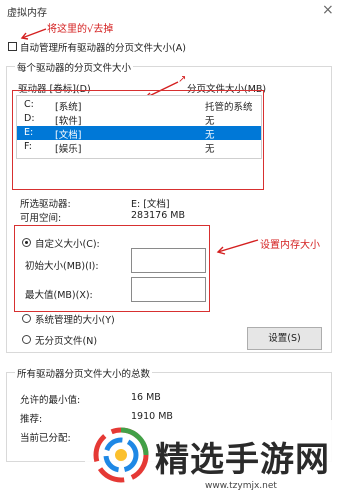 This screenshot has width=339, height=499. I want to click on no-paging-label: 无分页文件(N), so click(66, 340).